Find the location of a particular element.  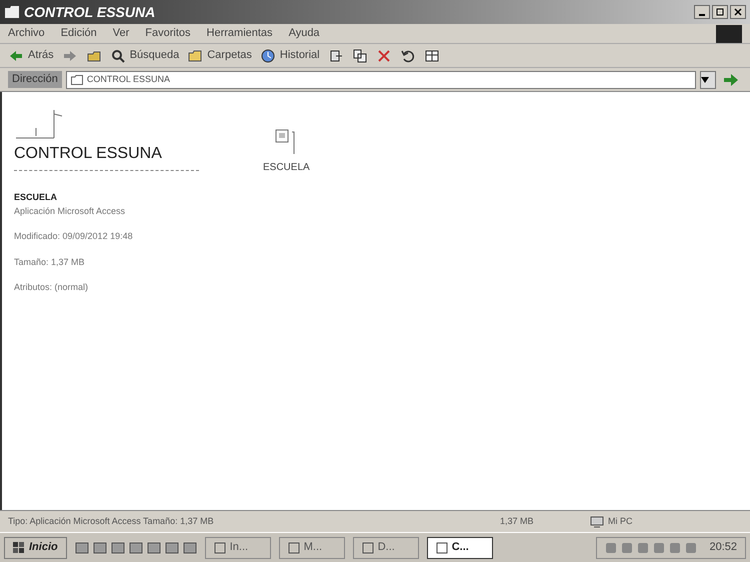

file-attributes: Atributos: (normal) is located at coordinates (52, 287).